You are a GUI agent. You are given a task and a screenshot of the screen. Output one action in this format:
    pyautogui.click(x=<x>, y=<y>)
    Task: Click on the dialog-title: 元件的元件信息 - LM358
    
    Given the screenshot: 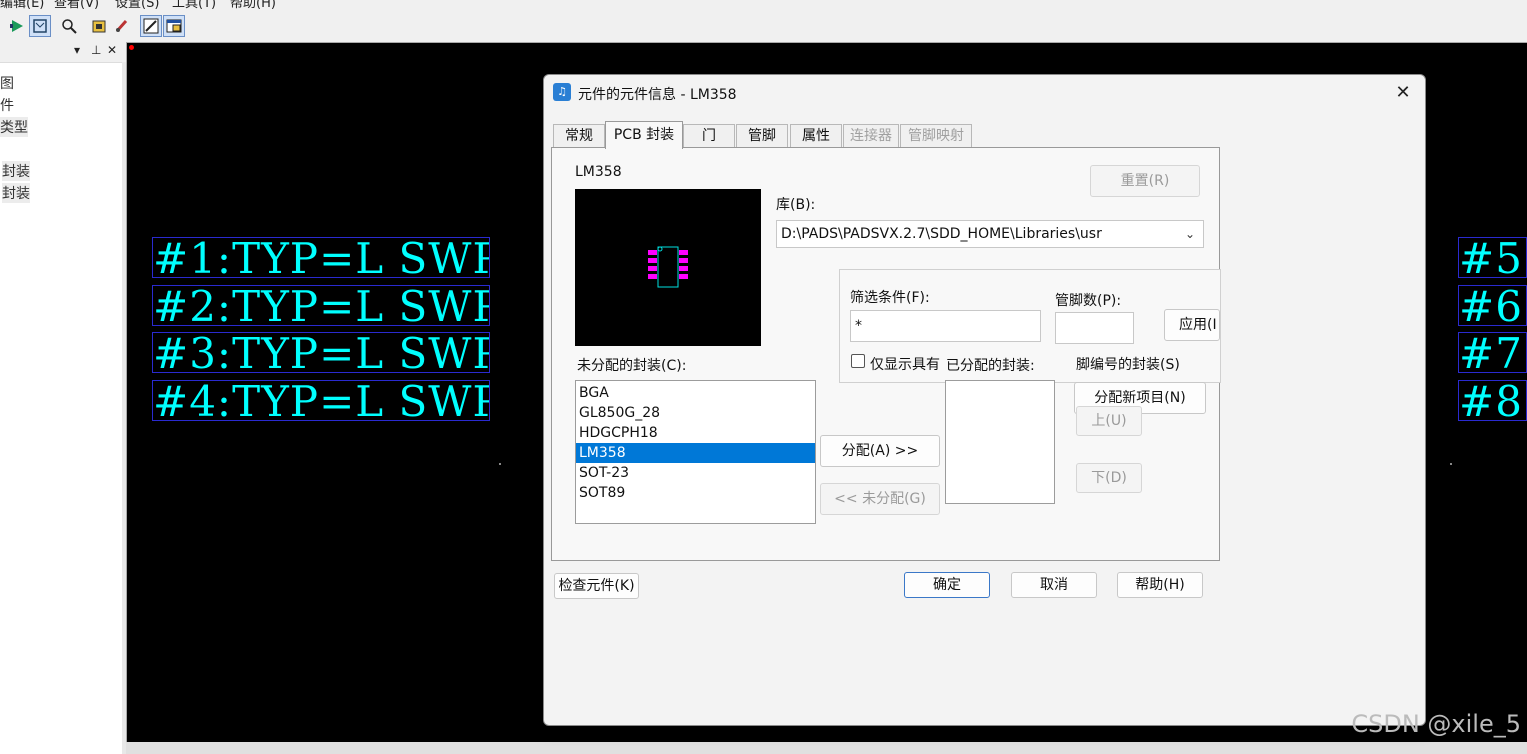 What is the action you would take?
    pyautogui.click(x=657, y=95)
    